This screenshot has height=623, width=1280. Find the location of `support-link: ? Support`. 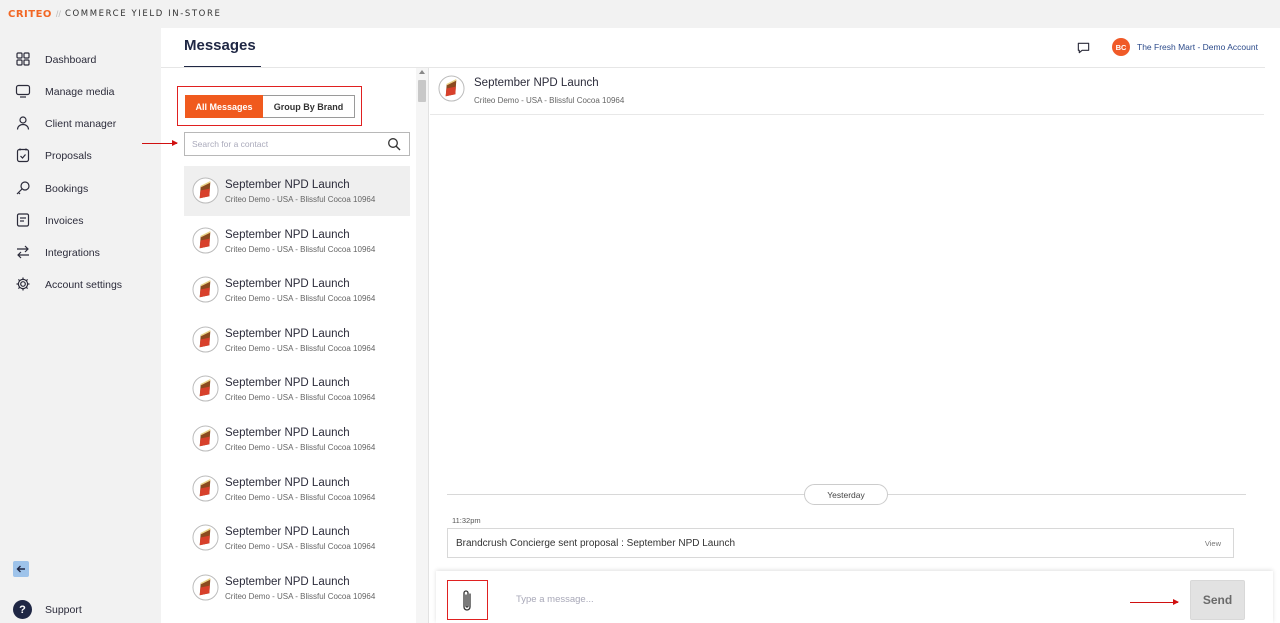

support-link: ? Support is located at coordinates (47, 609).